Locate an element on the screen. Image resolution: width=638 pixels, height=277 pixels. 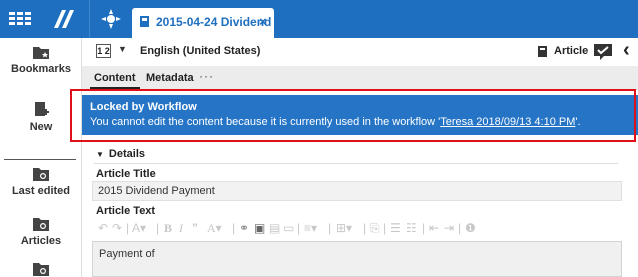
font-size-icon: A▾ is located at coordinates (214, 228).